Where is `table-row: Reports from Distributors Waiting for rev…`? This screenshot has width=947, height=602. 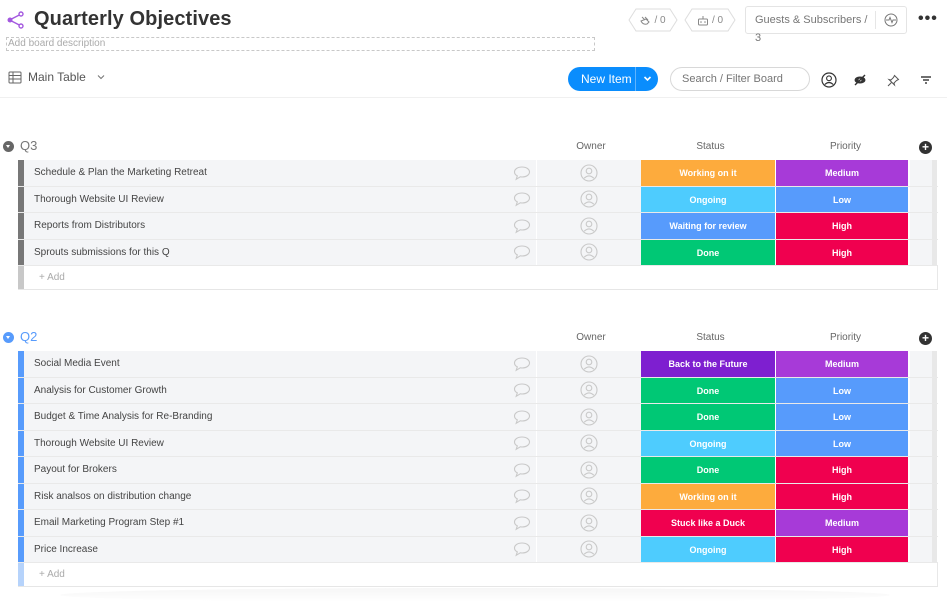 table-row: Reports from Distributors Waiting for rev… is located at coordinates (478, 226).